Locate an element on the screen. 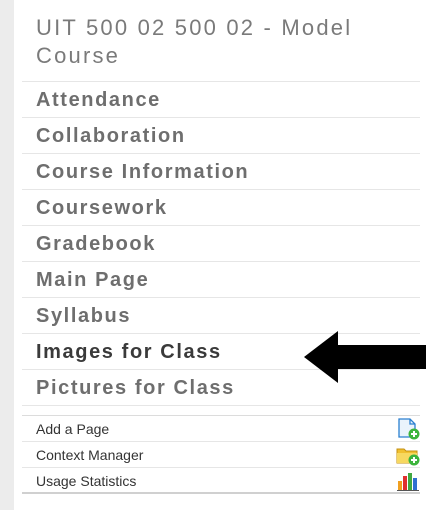  left-rail is located at coordinates (7, 255).